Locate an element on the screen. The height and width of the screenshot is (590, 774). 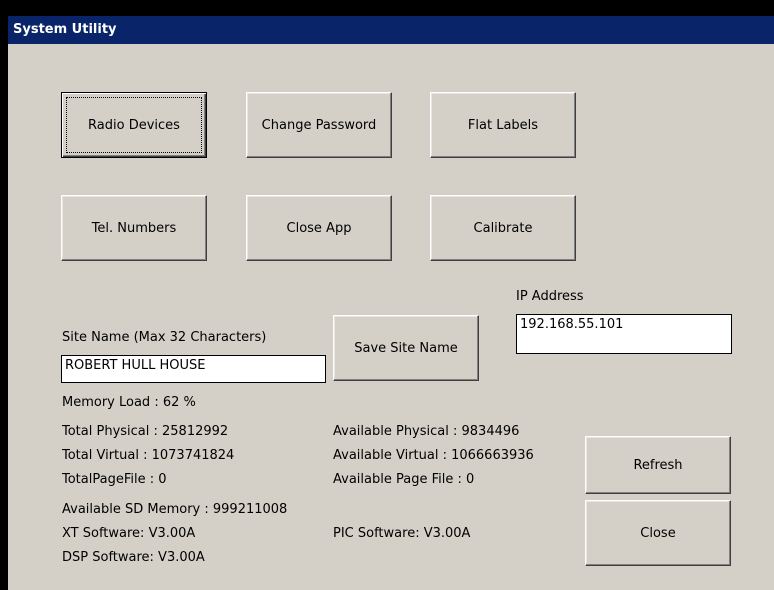
save-site-name-button: Save Site Name is located at coordinates (406, 348).